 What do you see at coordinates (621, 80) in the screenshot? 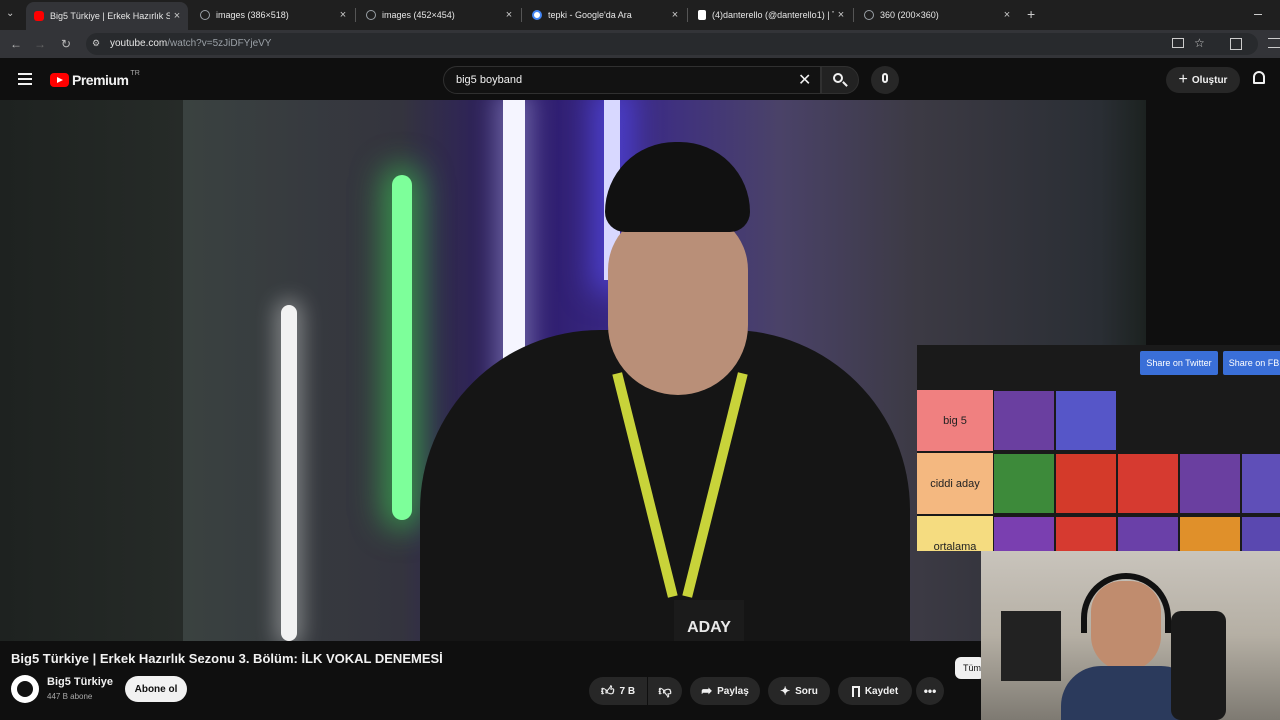
I see `search-input` at bounding box center [621, 80].